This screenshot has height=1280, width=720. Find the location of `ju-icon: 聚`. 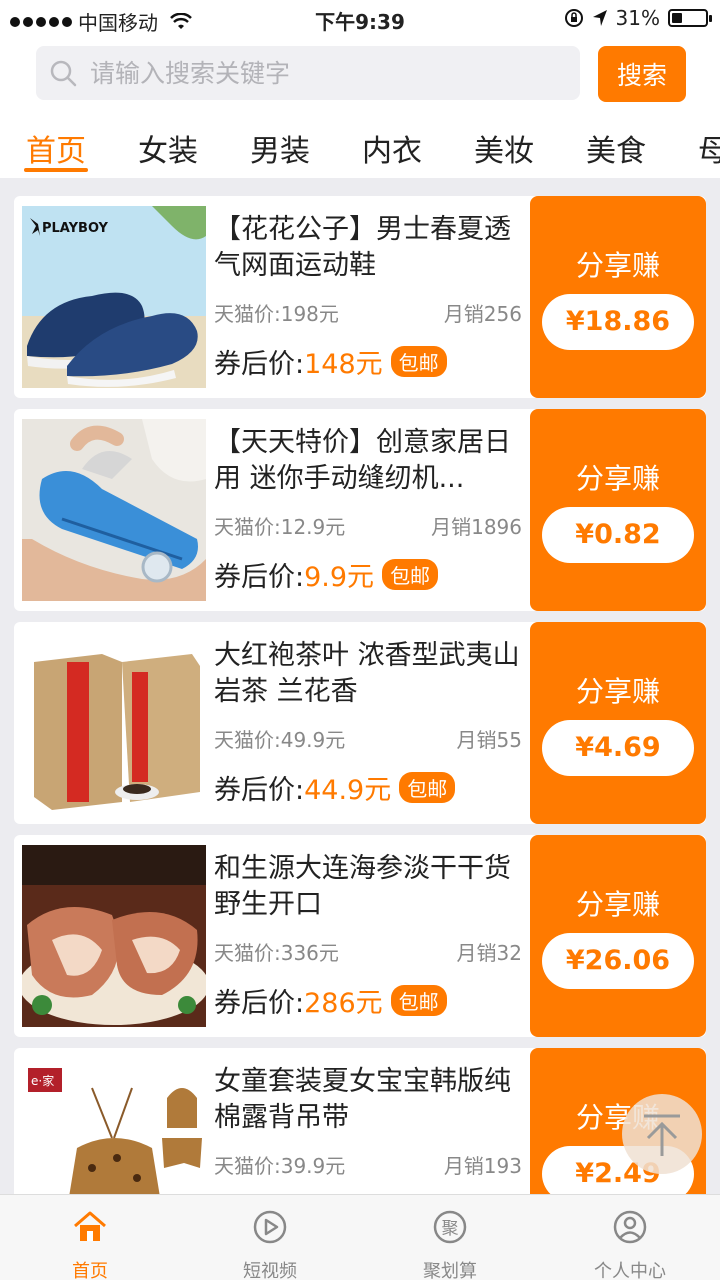

ju-icon: 聚 is located at coordinates (450, 1227).